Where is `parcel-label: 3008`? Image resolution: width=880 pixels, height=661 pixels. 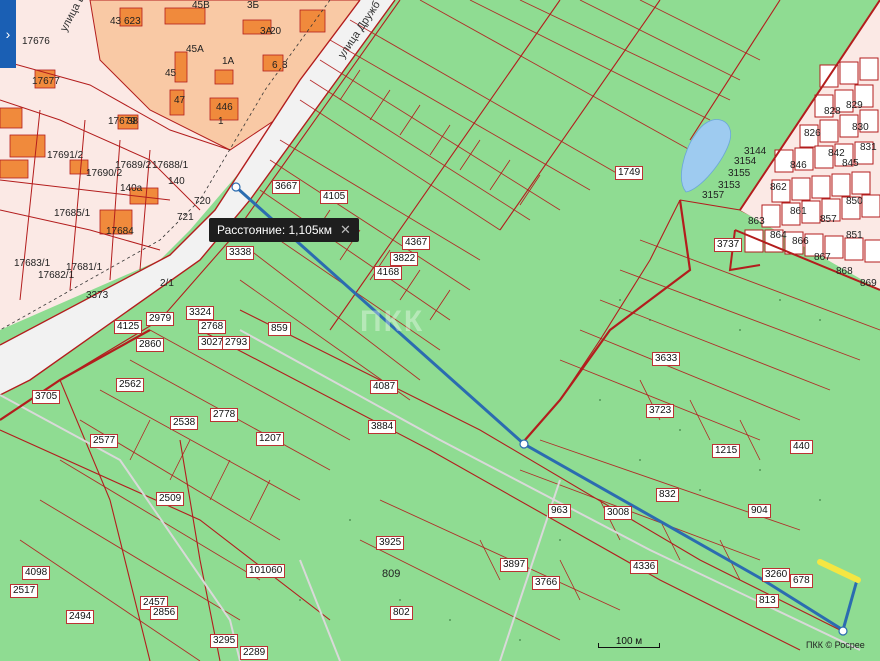 parcel-label: 3008 is located at coordinates (618, 513).